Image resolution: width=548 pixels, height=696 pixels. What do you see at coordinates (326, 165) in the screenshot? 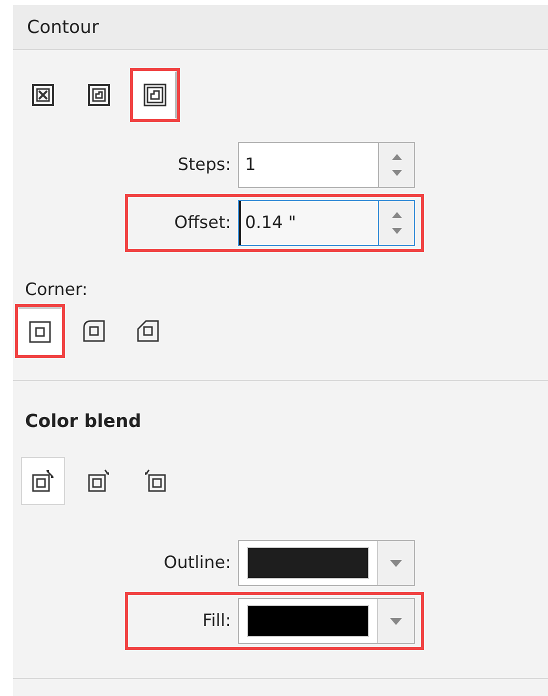
I see `number-field: 1` at bounding box center [326, 165].